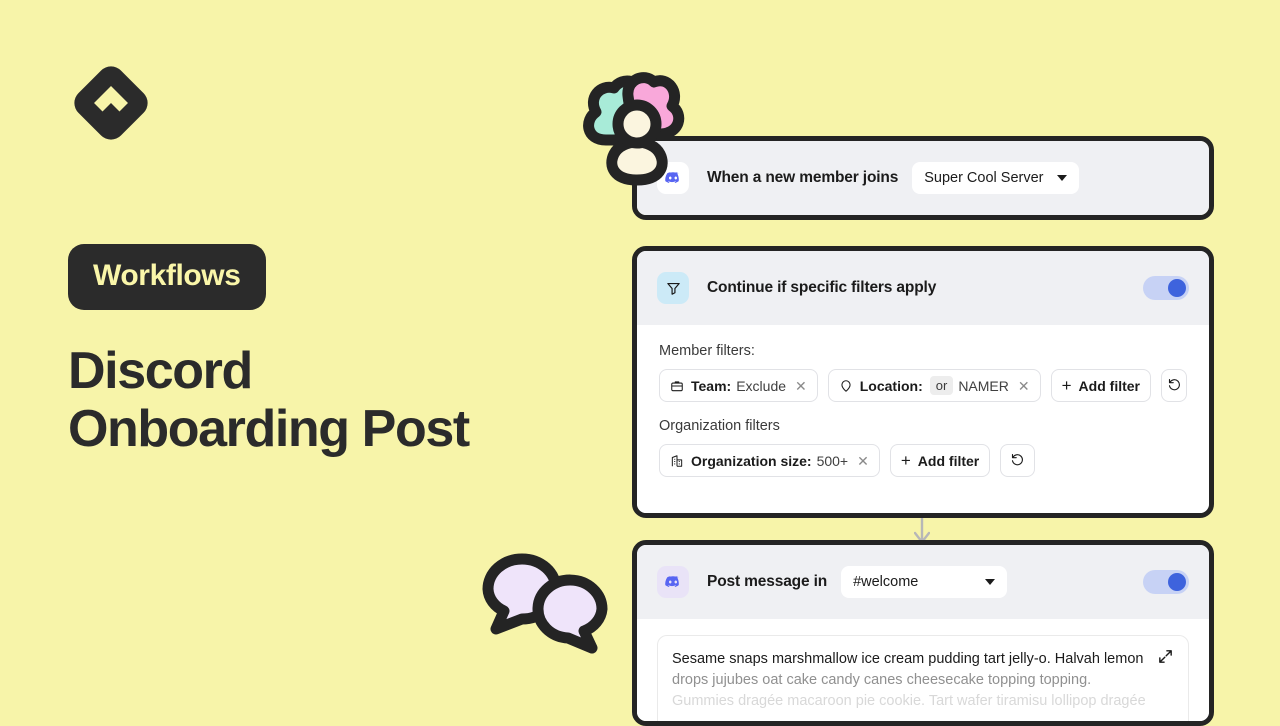 This screenshot has width=1280, height=726. What do you see at coordinates (1166, 288) in the screenshot?
I see `filter-step-toggle` at bounding box center [1166, 288].